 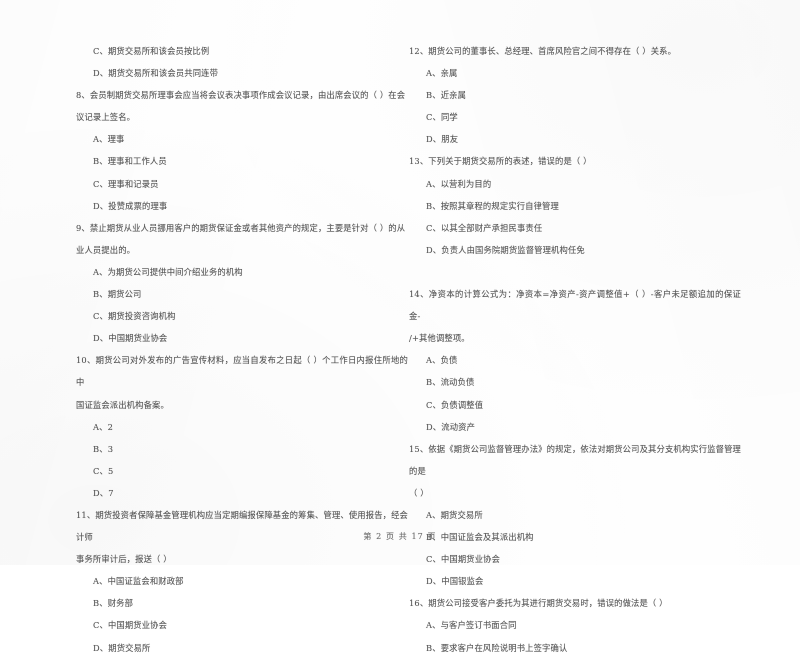 I want to click on question-option-line: A、为期货公司提供中间介绍业务的机构, so click(x=168, y=271).